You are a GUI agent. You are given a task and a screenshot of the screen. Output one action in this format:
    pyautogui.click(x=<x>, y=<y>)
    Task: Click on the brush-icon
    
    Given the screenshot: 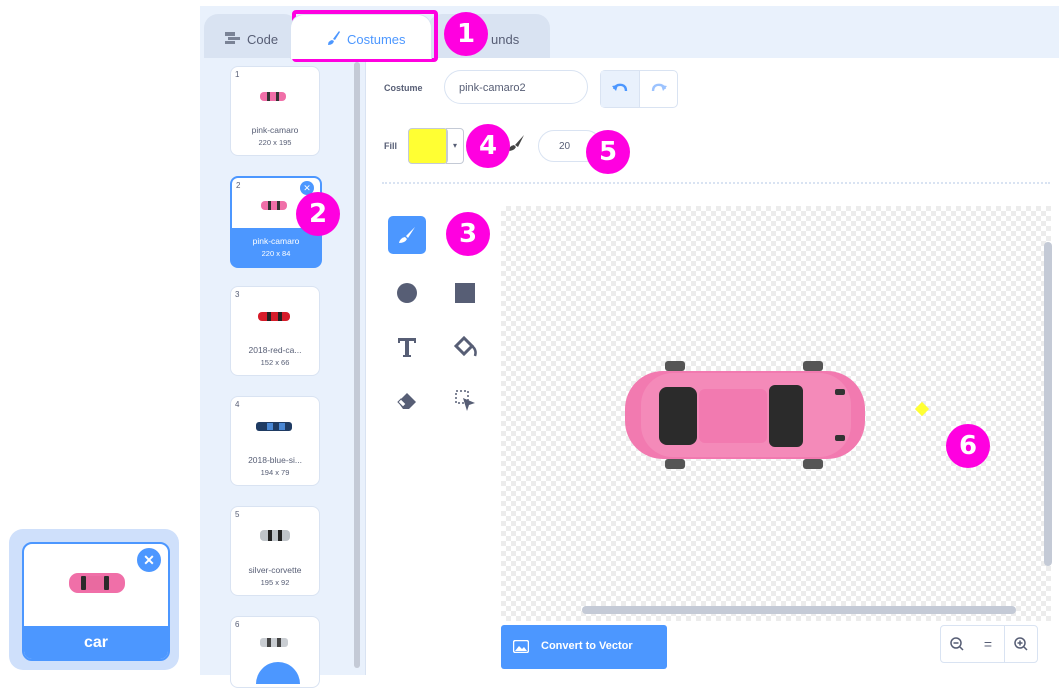 What is the action you would take?
    pyautogui.click(x=407, y=235)
    